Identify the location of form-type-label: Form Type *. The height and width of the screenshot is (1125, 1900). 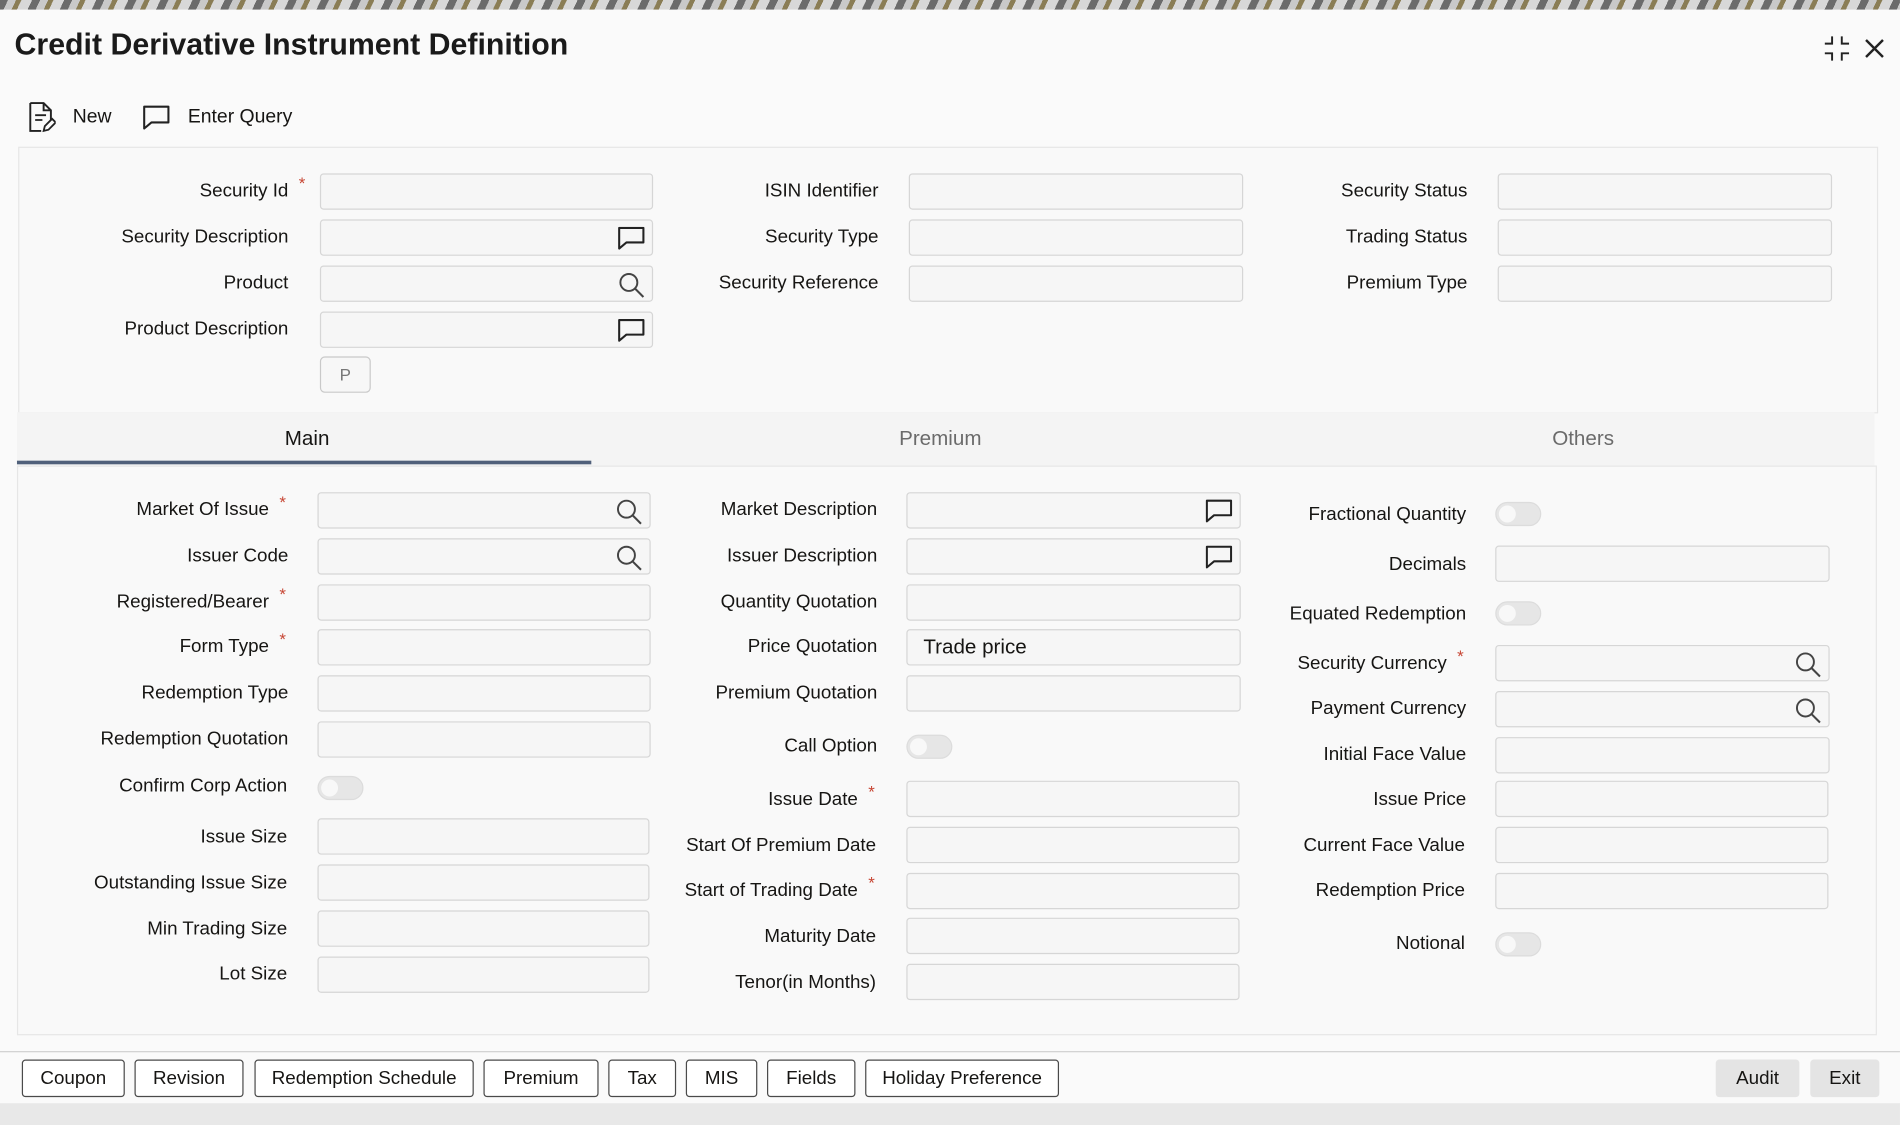
(232, 643).